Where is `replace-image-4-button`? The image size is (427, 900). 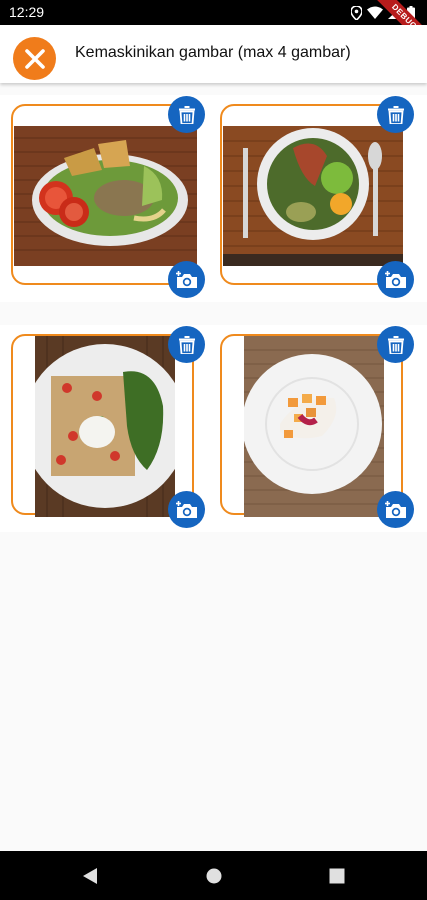
replace-image-4-button is located at coordinates (395, 509).